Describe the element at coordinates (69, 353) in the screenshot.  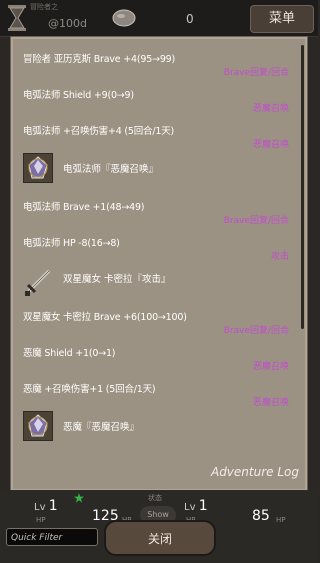
I see `log-entry-text: 恶魔 Shield +1(0→1)` at that location.